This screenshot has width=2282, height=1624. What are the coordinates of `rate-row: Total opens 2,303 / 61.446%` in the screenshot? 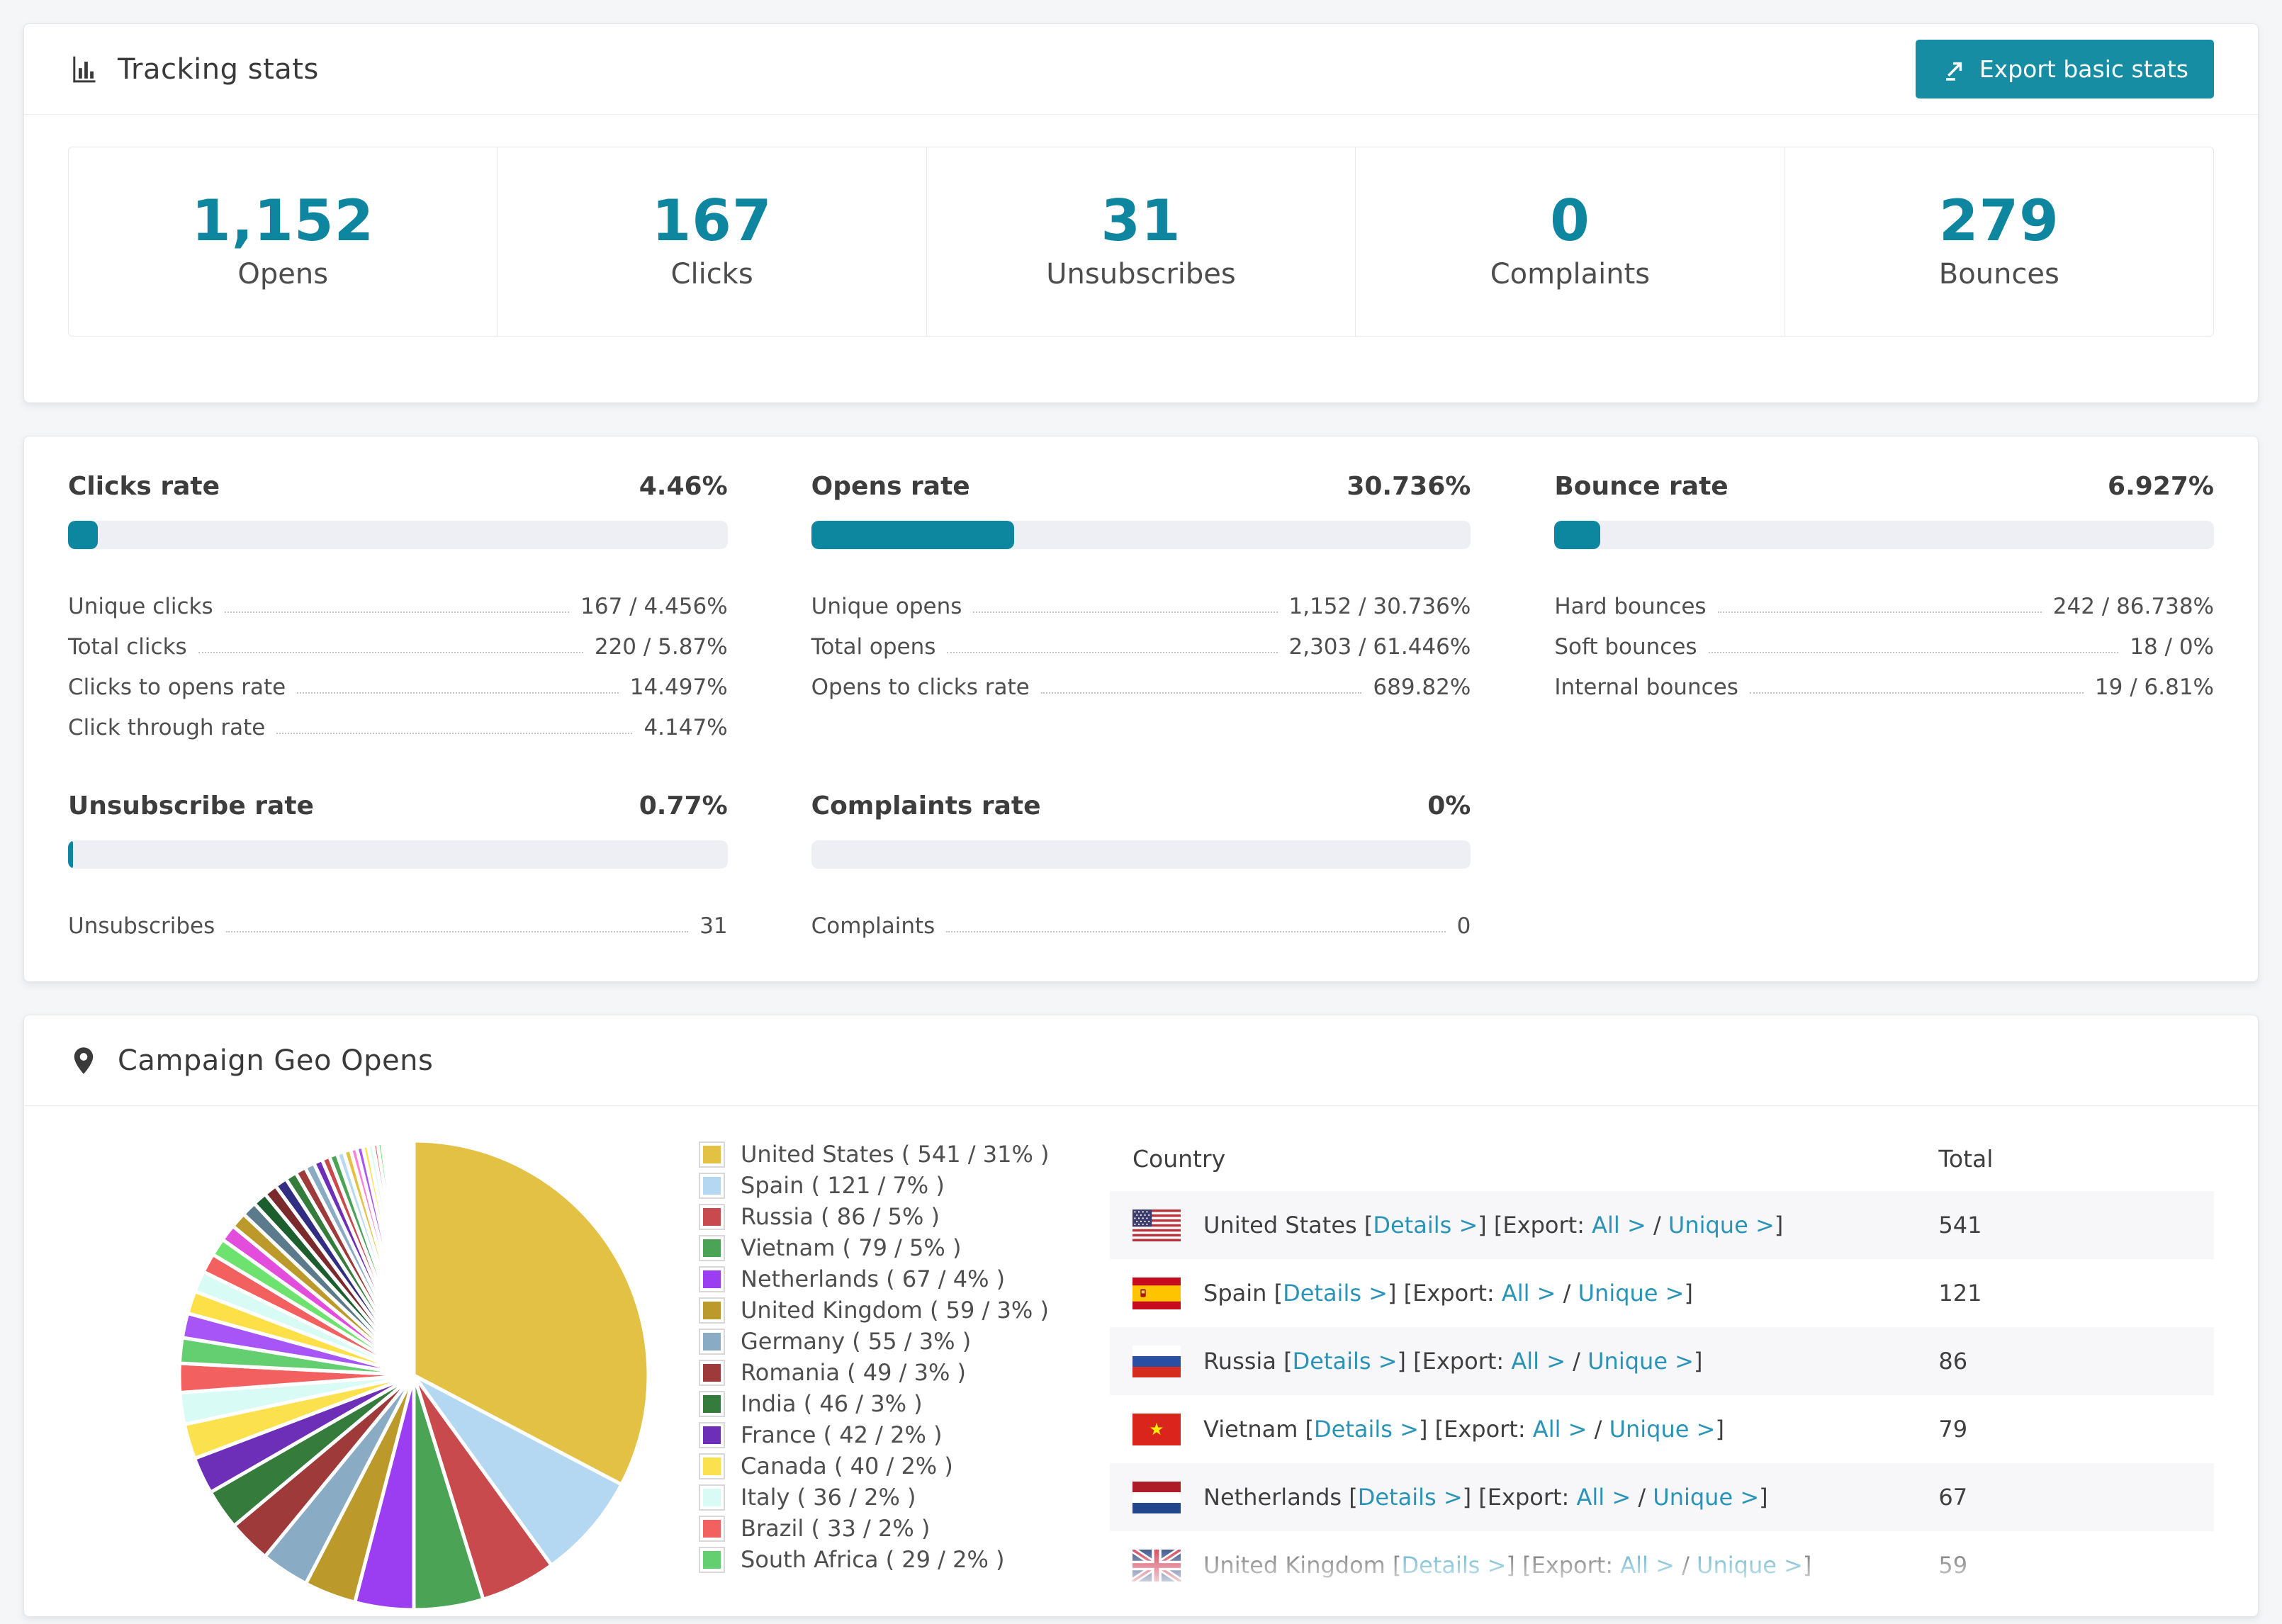 It's located at (1141, 639).